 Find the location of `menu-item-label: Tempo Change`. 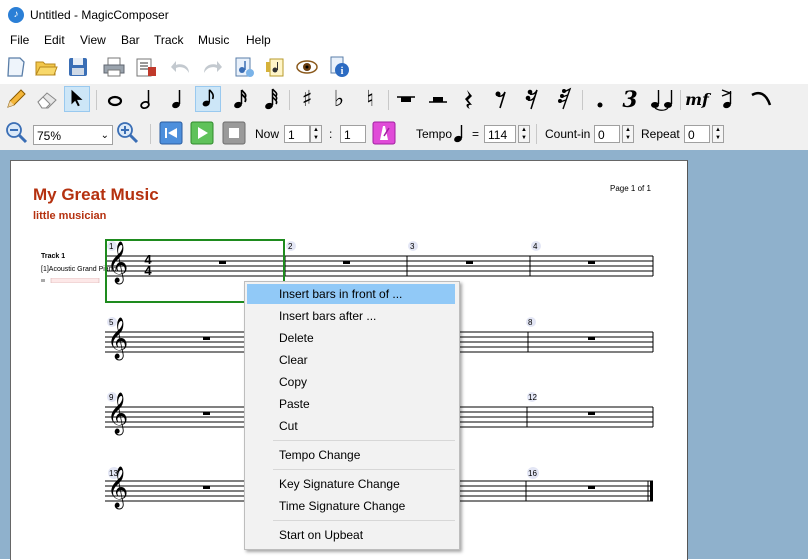

menu-item-label: Tempo Change is located at coordinates (320, 455).